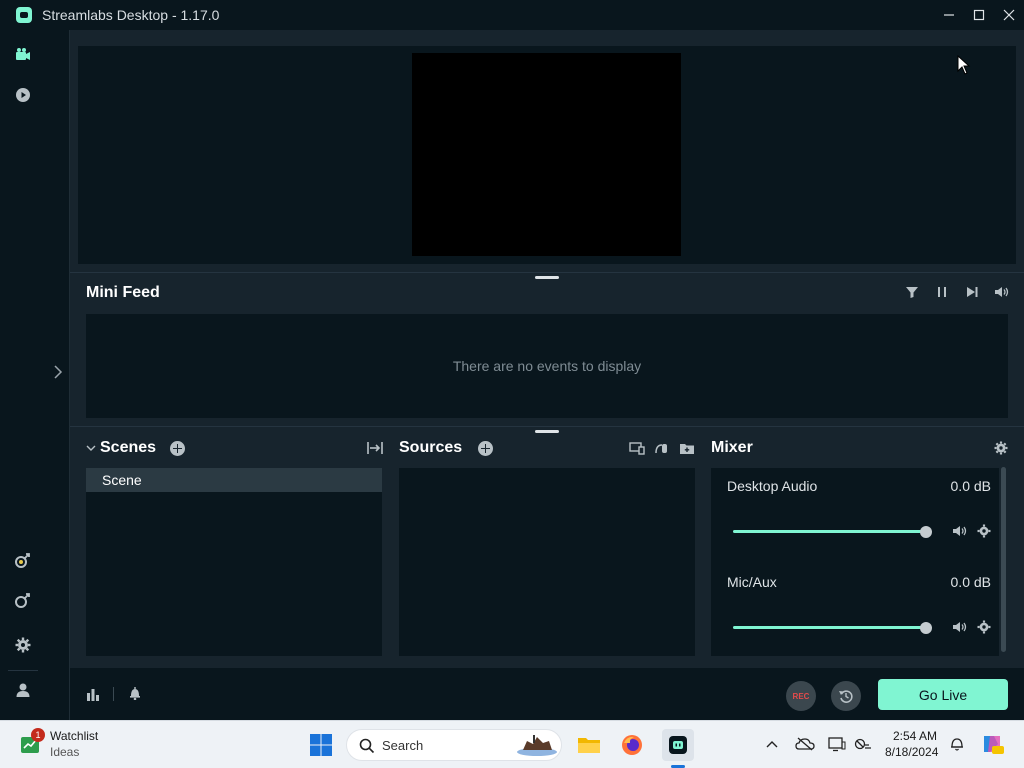 The width and height of the screenshot is (1024, 768). I want to click on cloud-off-icon, so click(805, 744).